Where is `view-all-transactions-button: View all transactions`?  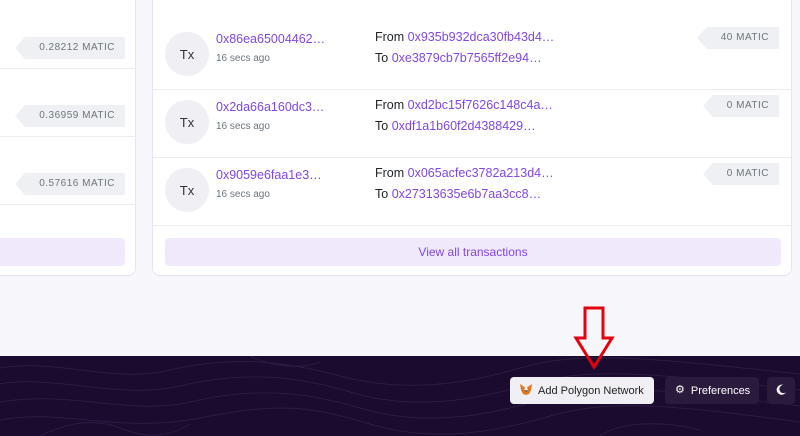
view-all-transactions-button: View all transactions is located at coordinates (473, 252).